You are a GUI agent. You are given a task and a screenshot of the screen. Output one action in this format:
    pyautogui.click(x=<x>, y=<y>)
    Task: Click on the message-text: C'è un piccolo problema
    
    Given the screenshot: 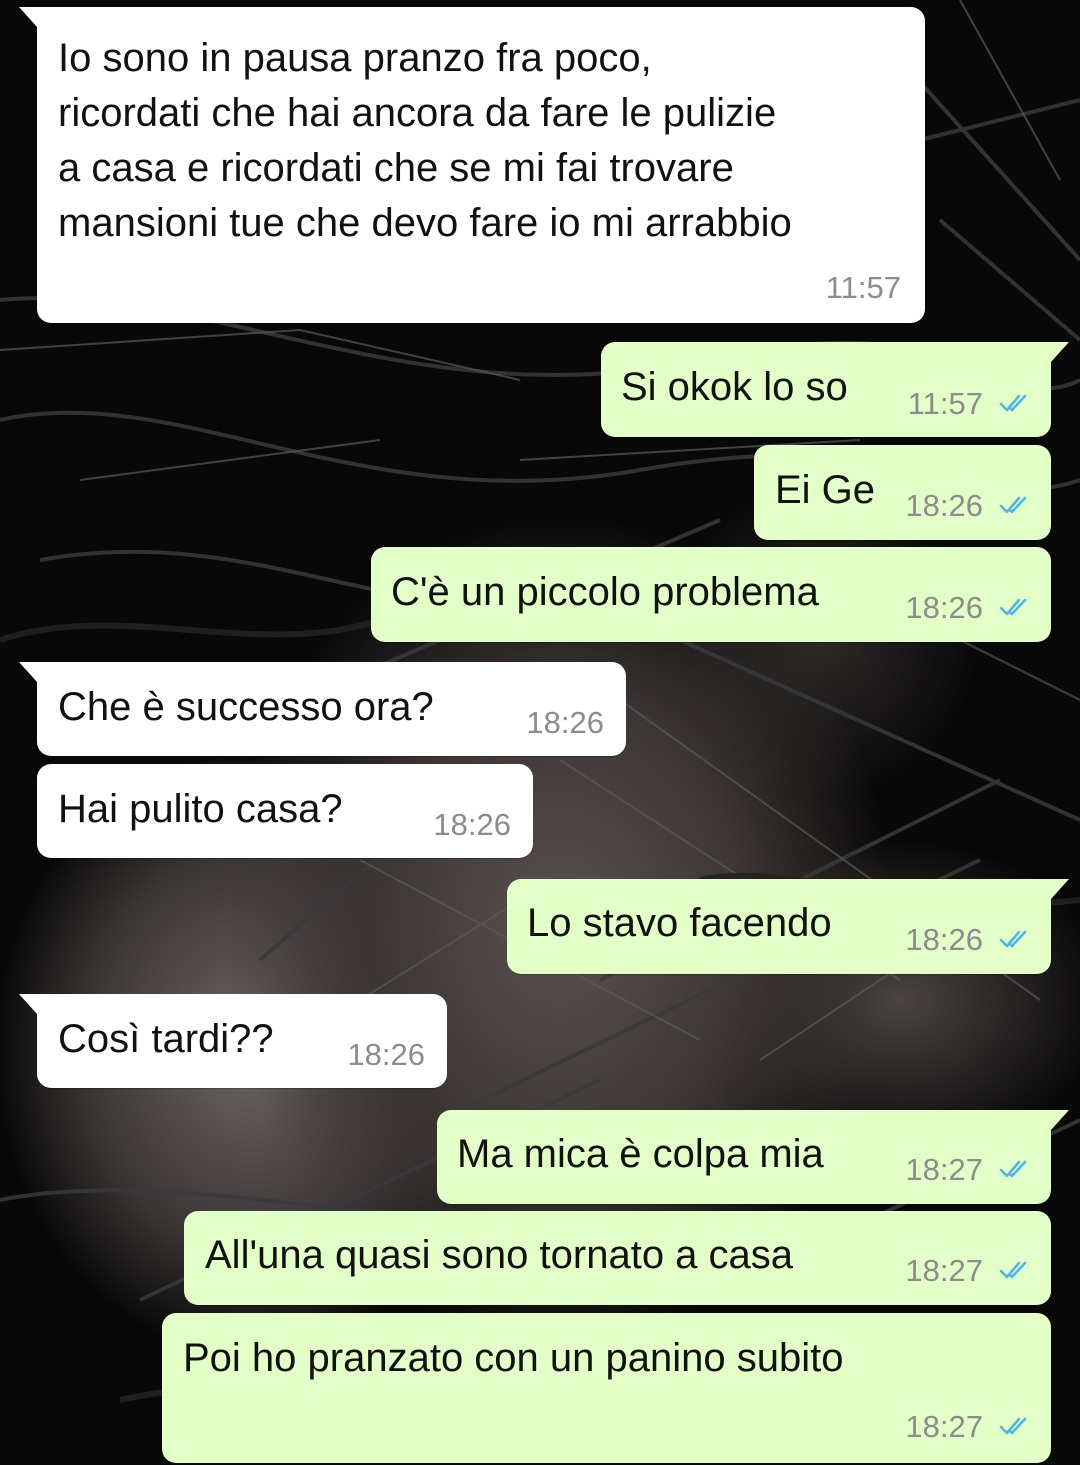 What is the action you would take?
    pyautogui.click(x=605, y=592)
    